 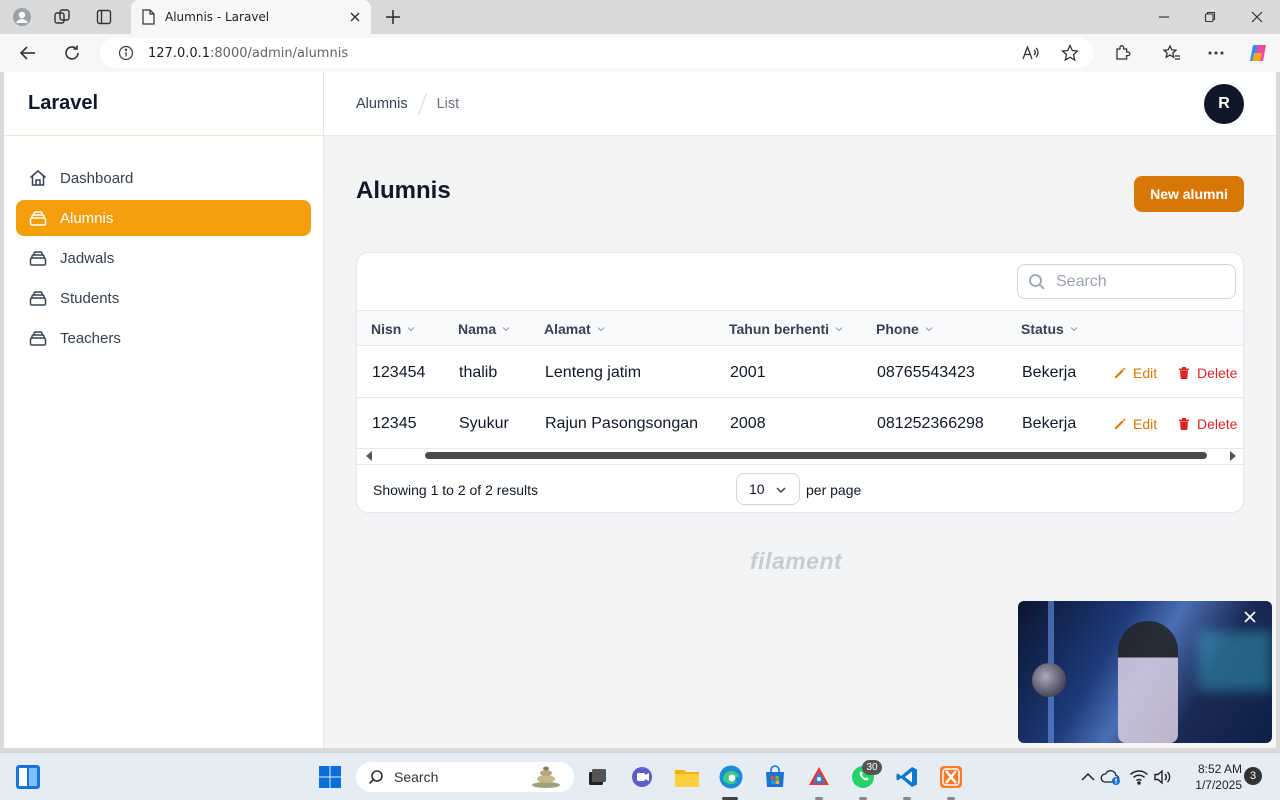 What do you see at coordinates (1172, 53) in the screenshot?
I see `favorites-icon` at bounding box center [1172, 53].